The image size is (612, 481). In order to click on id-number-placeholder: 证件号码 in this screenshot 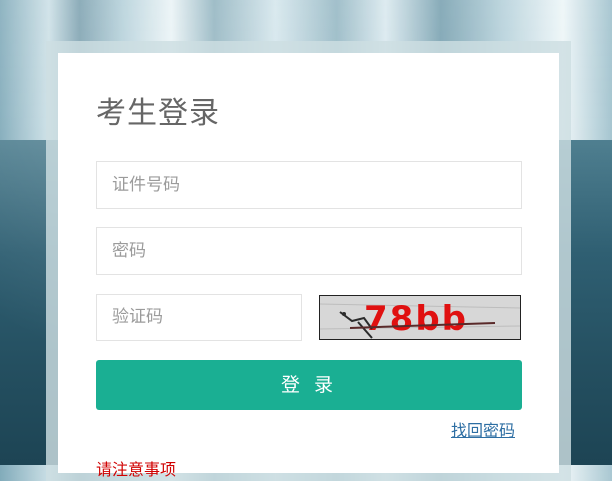, I will do `click(146, 185)`.